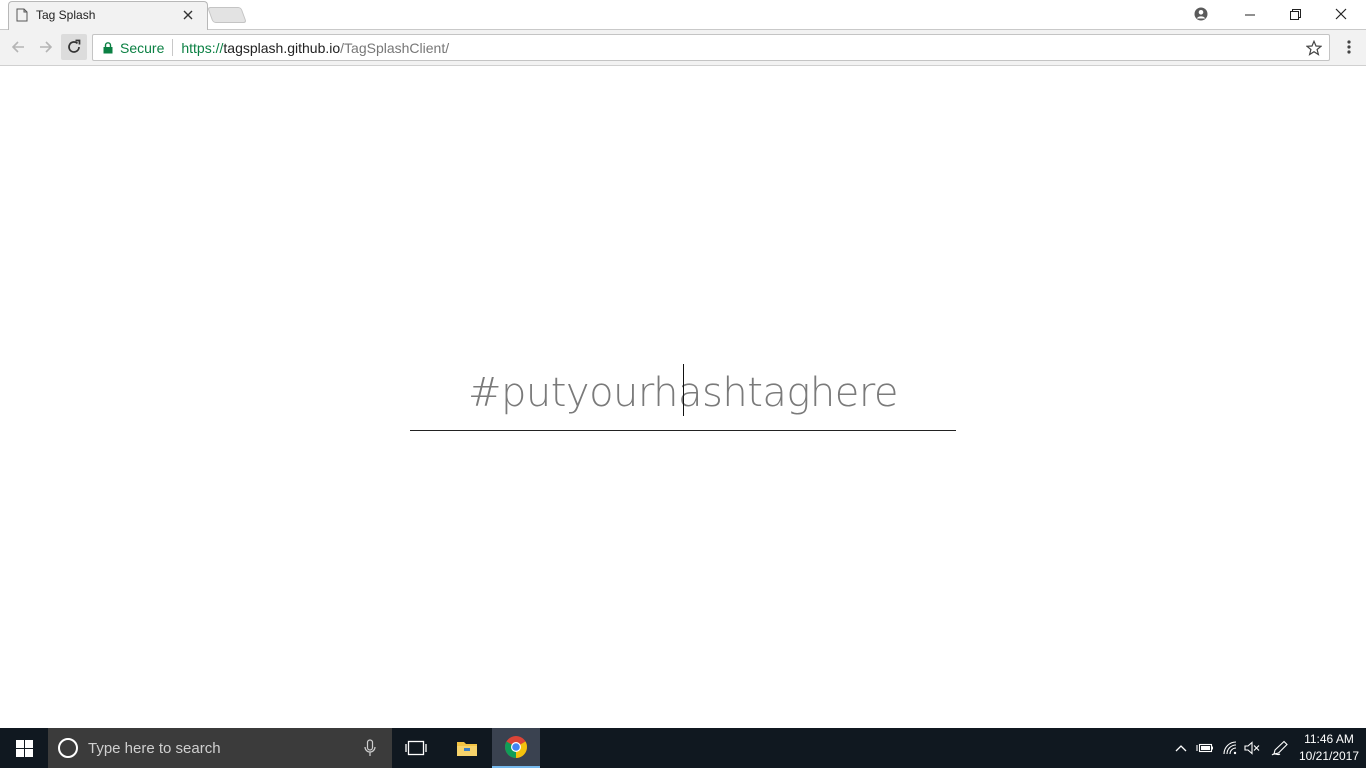 The height and width of the screenshot is (768, 1366). I want to click on pen-ink-workspace-icon, so click(1280, 748).